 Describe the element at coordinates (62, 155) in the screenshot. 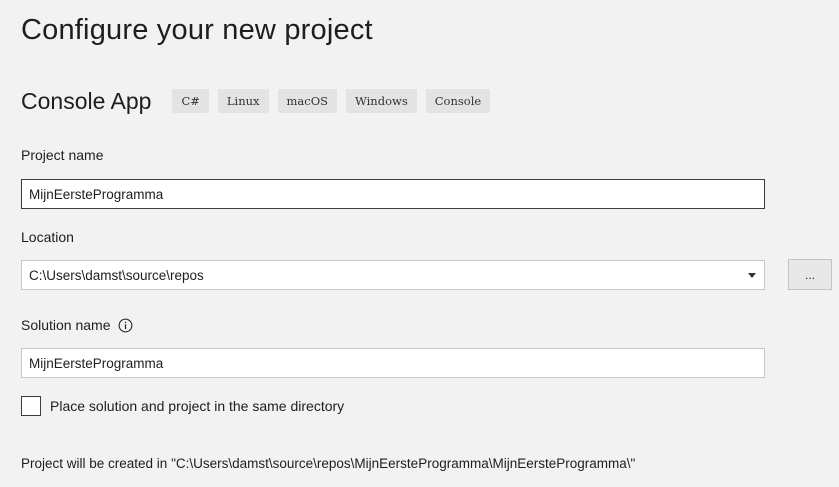

I see `project-name-label: Project name` at that location.